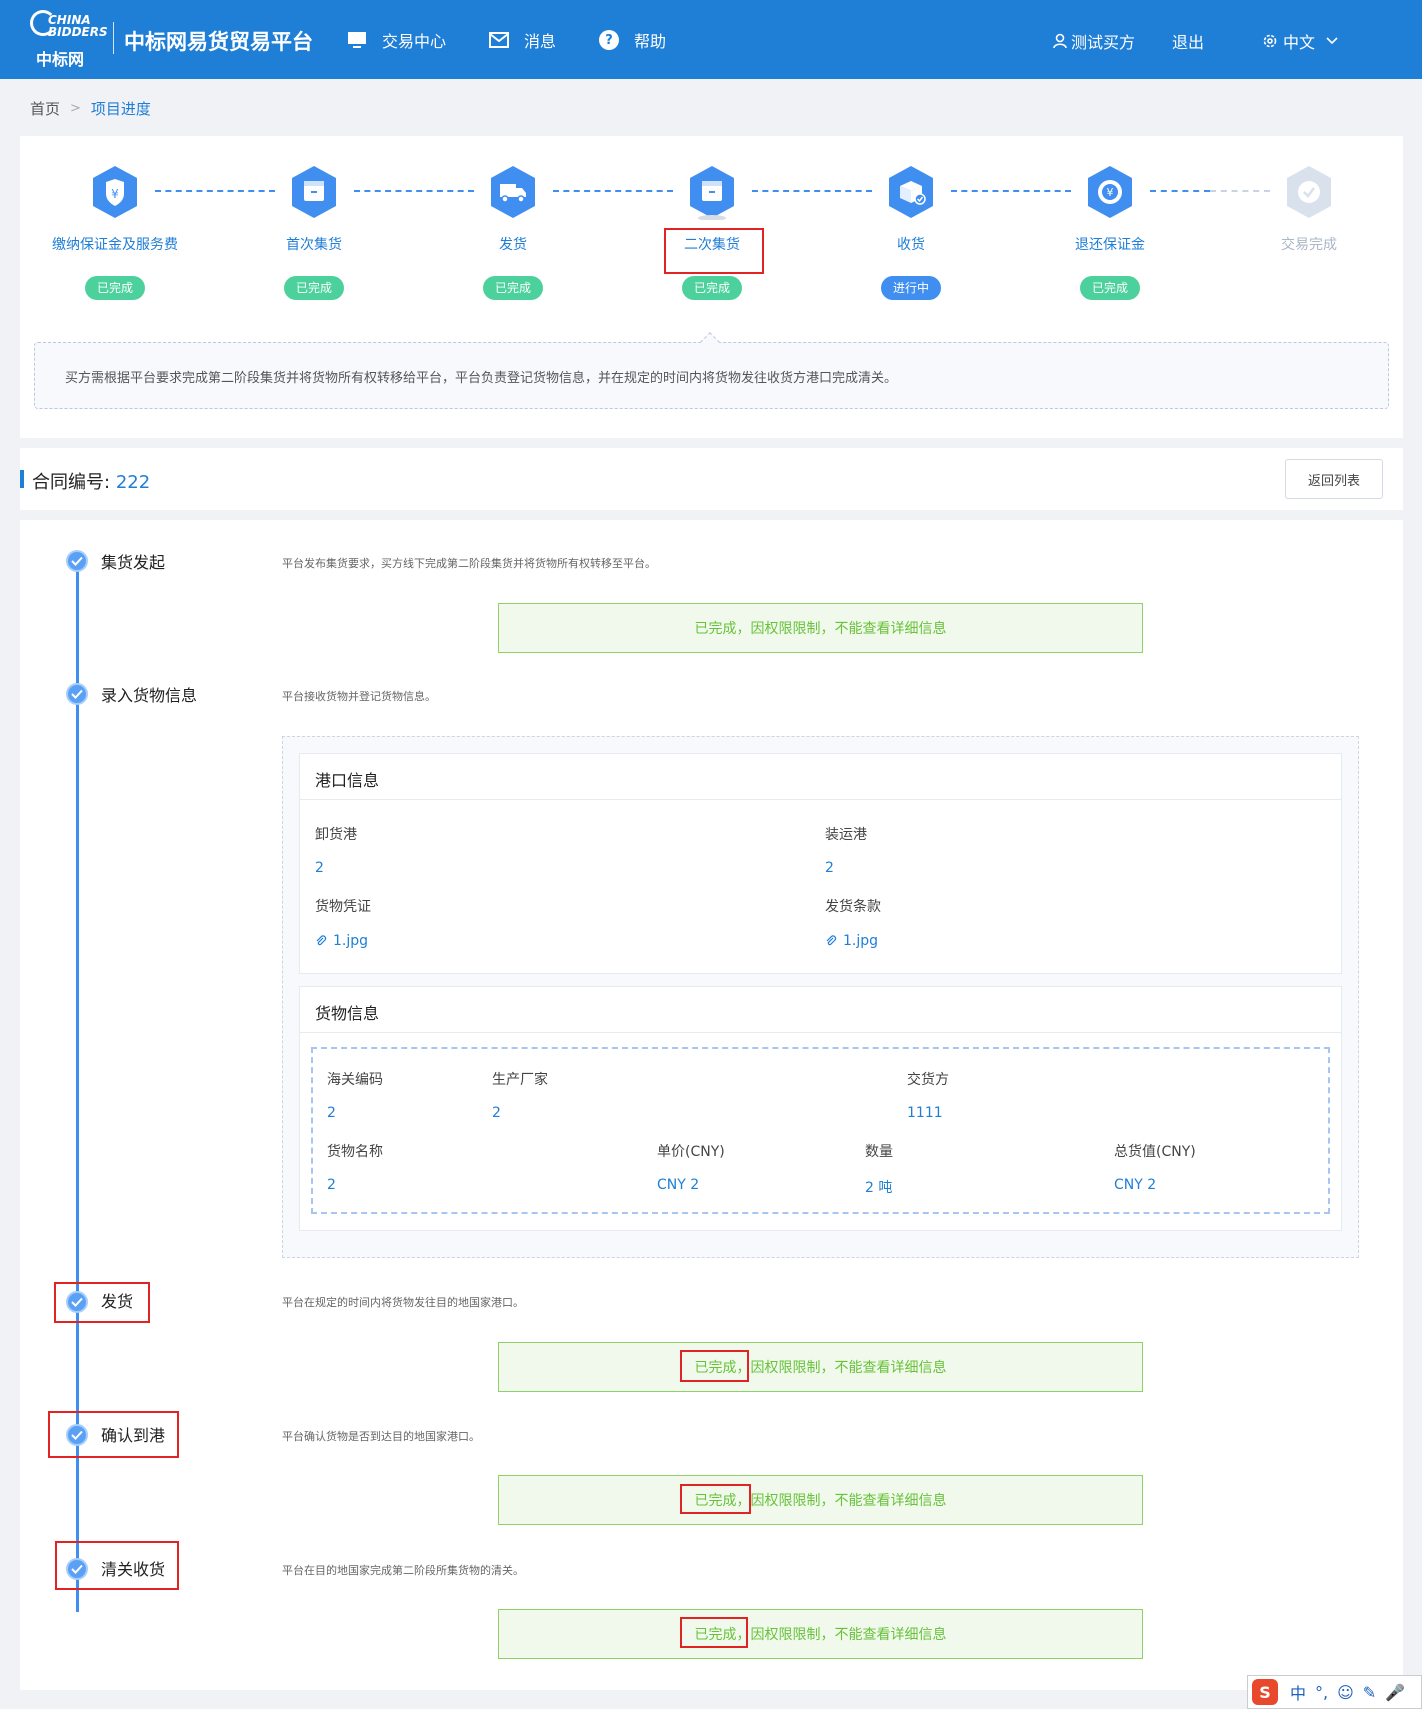 This screenshot has width=1422, height=1709. I want to click on site-logo: CHINA BIDDERS 中标网, so click(69, 38).